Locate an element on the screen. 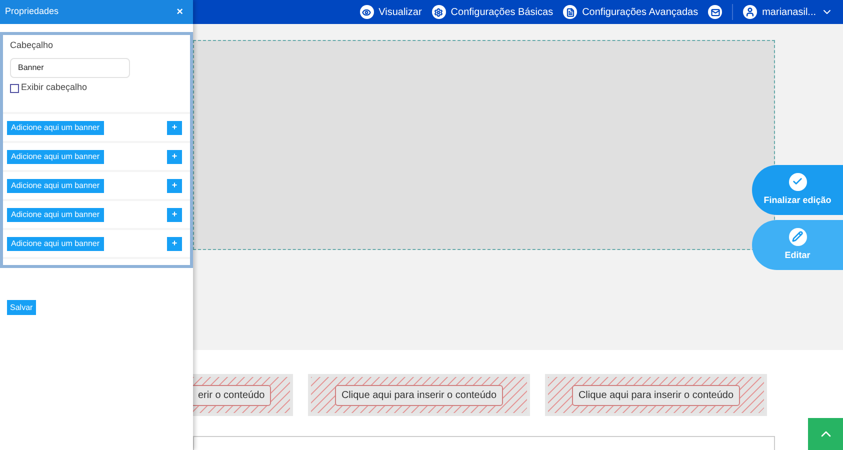 Image resolution: width=843 pixels, height=450 pixels. floating-action-button: Editar is located at coordinates (797, 245).